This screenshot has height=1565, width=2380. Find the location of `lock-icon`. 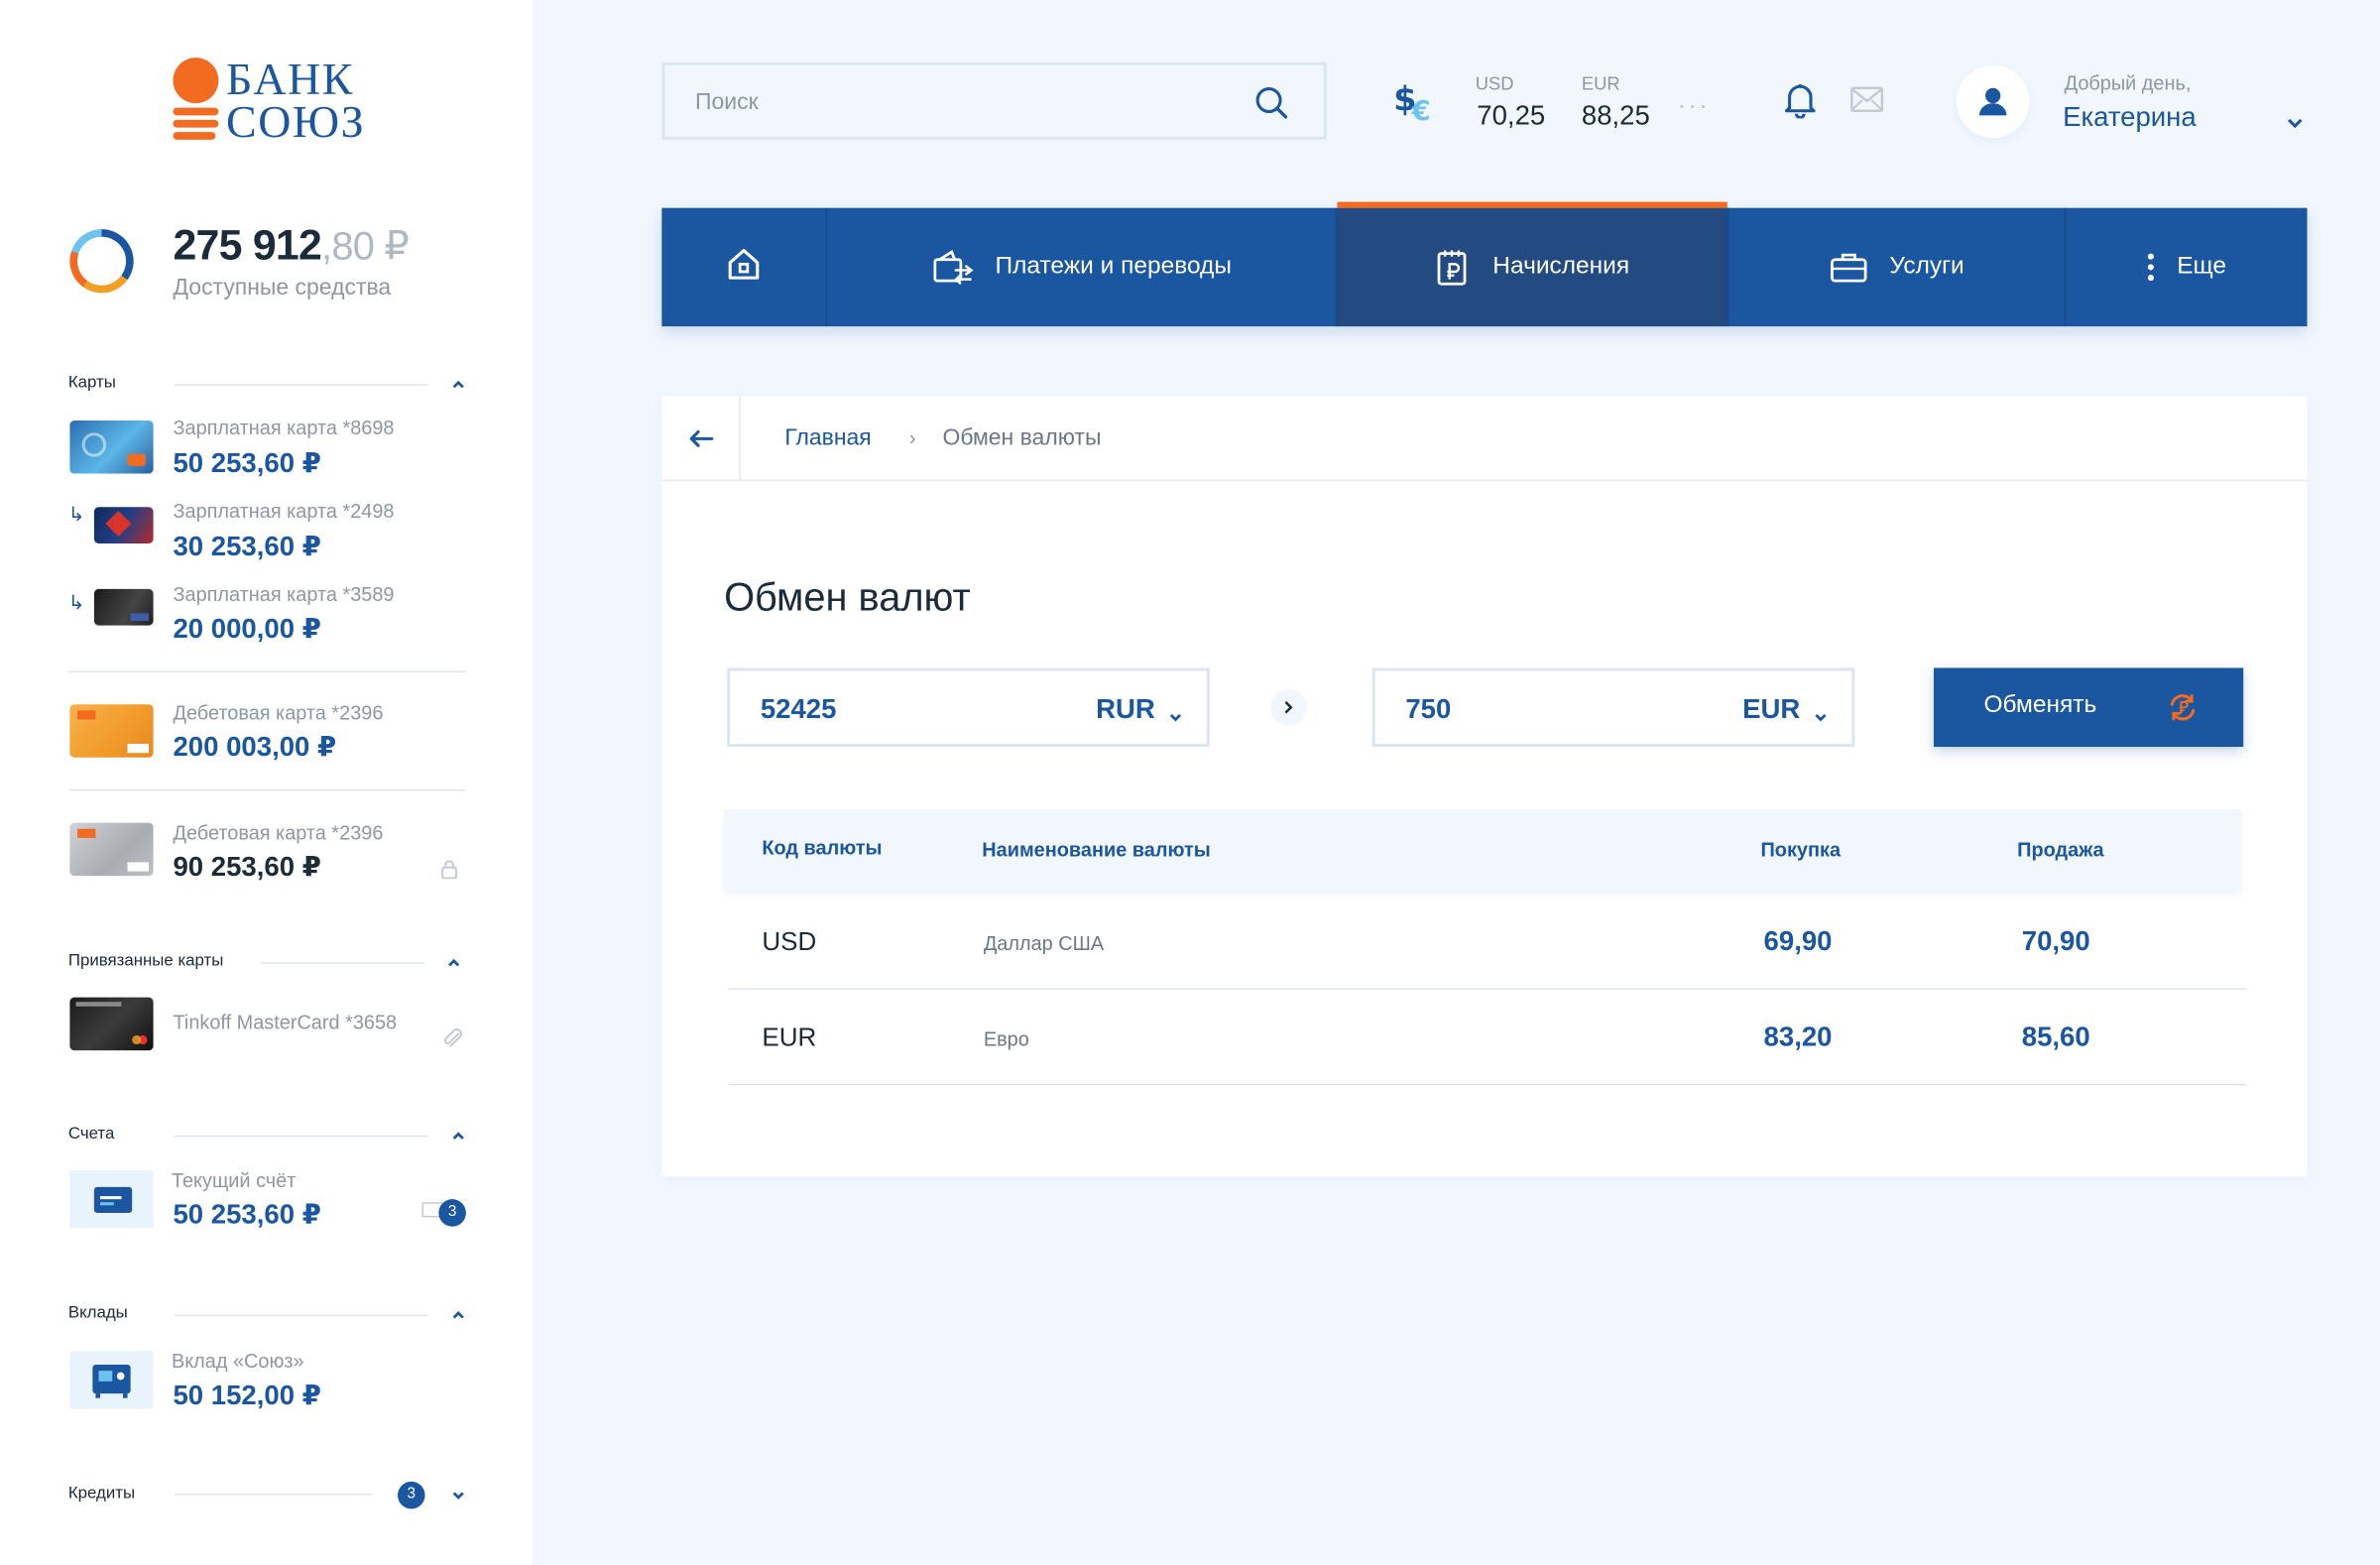

lock-icon is located at coordinates (449, 873).